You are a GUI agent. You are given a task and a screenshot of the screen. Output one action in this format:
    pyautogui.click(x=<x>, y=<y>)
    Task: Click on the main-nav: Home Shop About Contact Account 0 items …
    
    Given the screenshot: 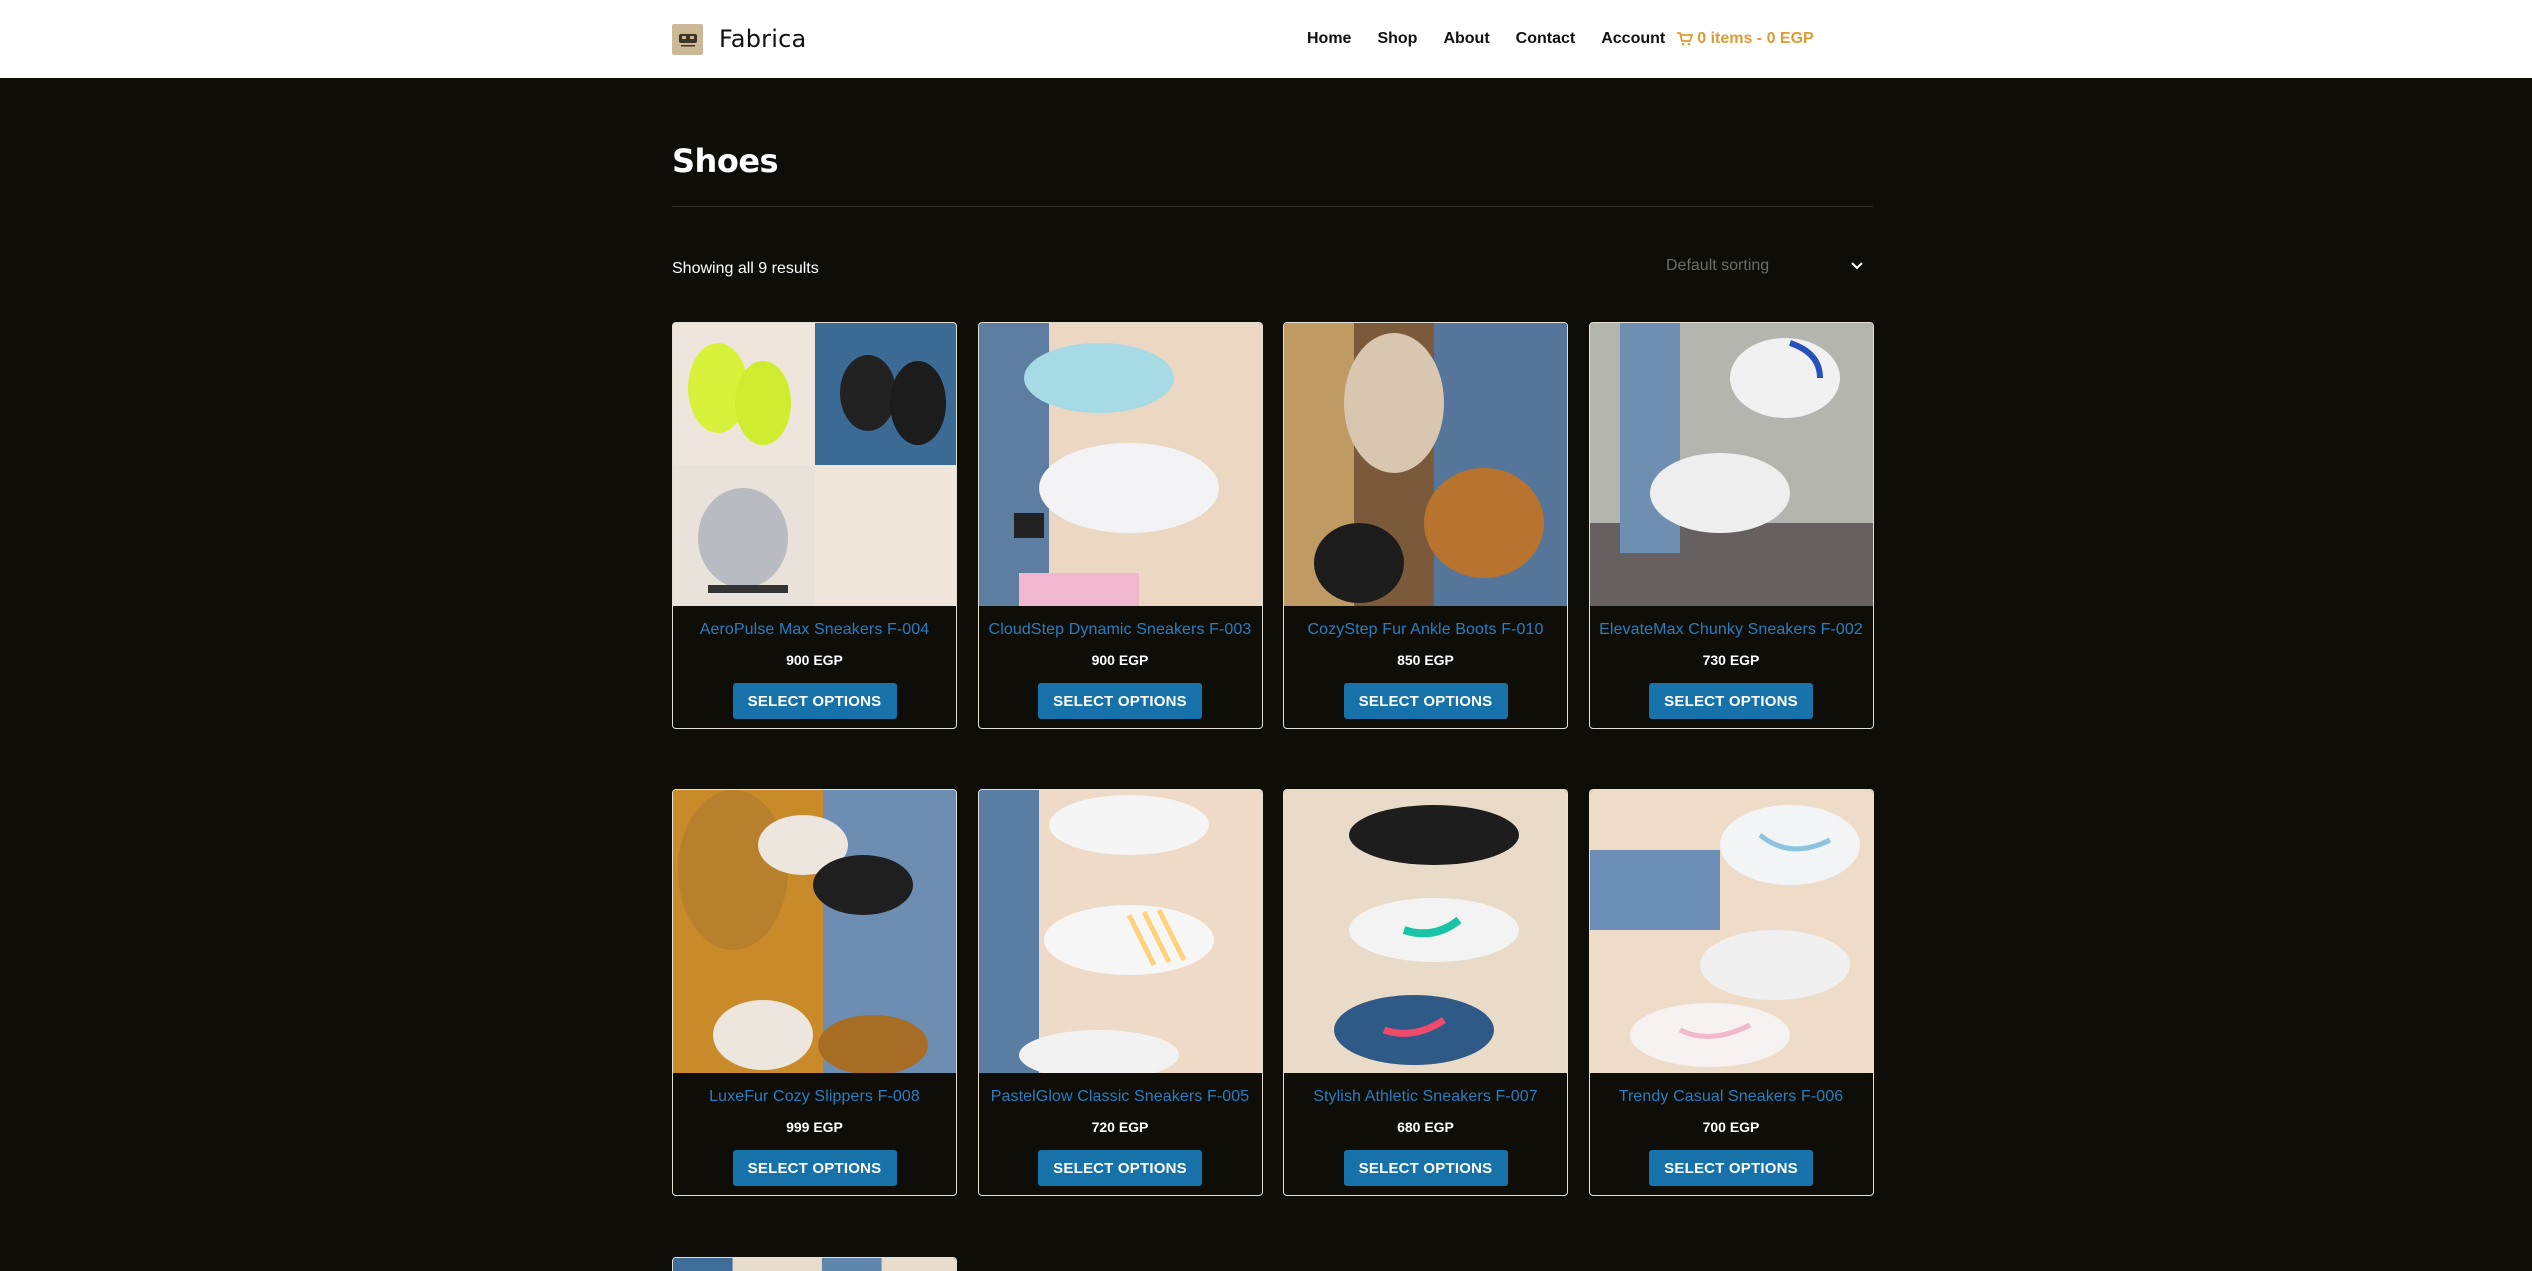 What is the action you would take?
    pyautogui.click(x=1560, y=39)
    